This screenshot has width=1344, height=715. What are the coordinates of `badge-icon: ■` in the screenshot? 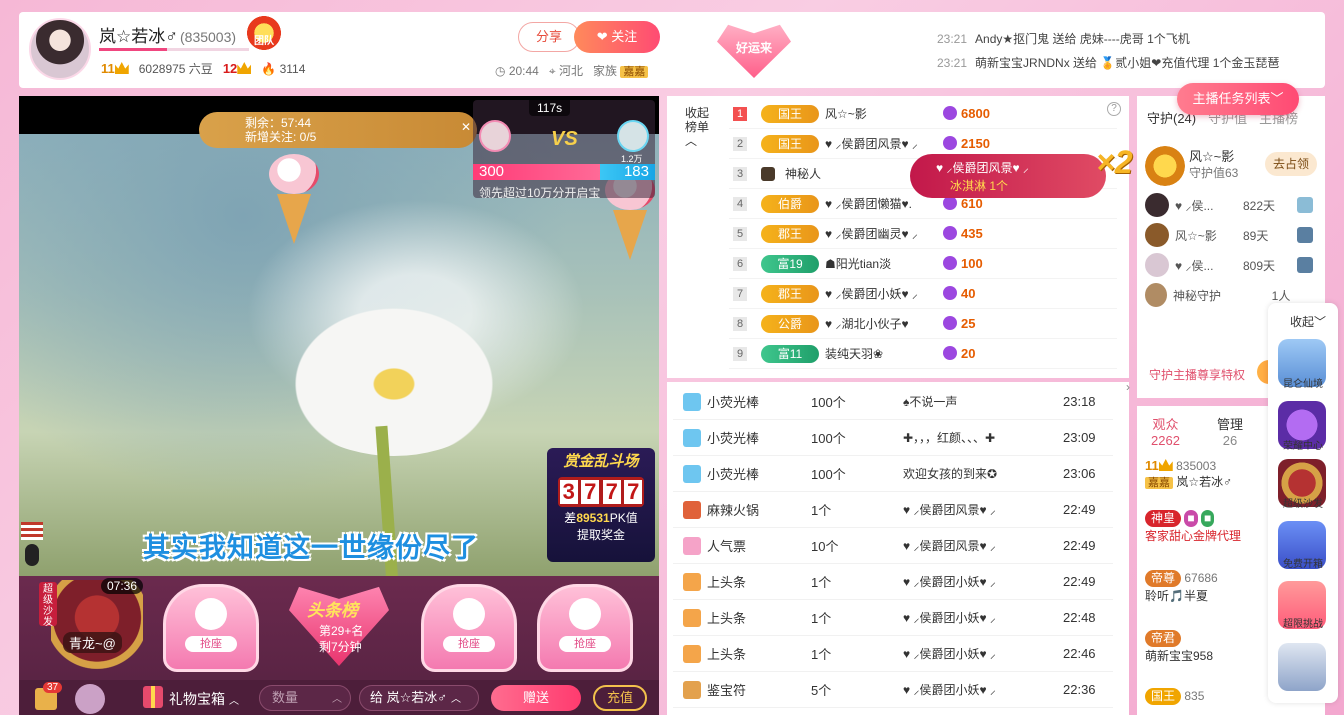 It's located at (1207, 518).